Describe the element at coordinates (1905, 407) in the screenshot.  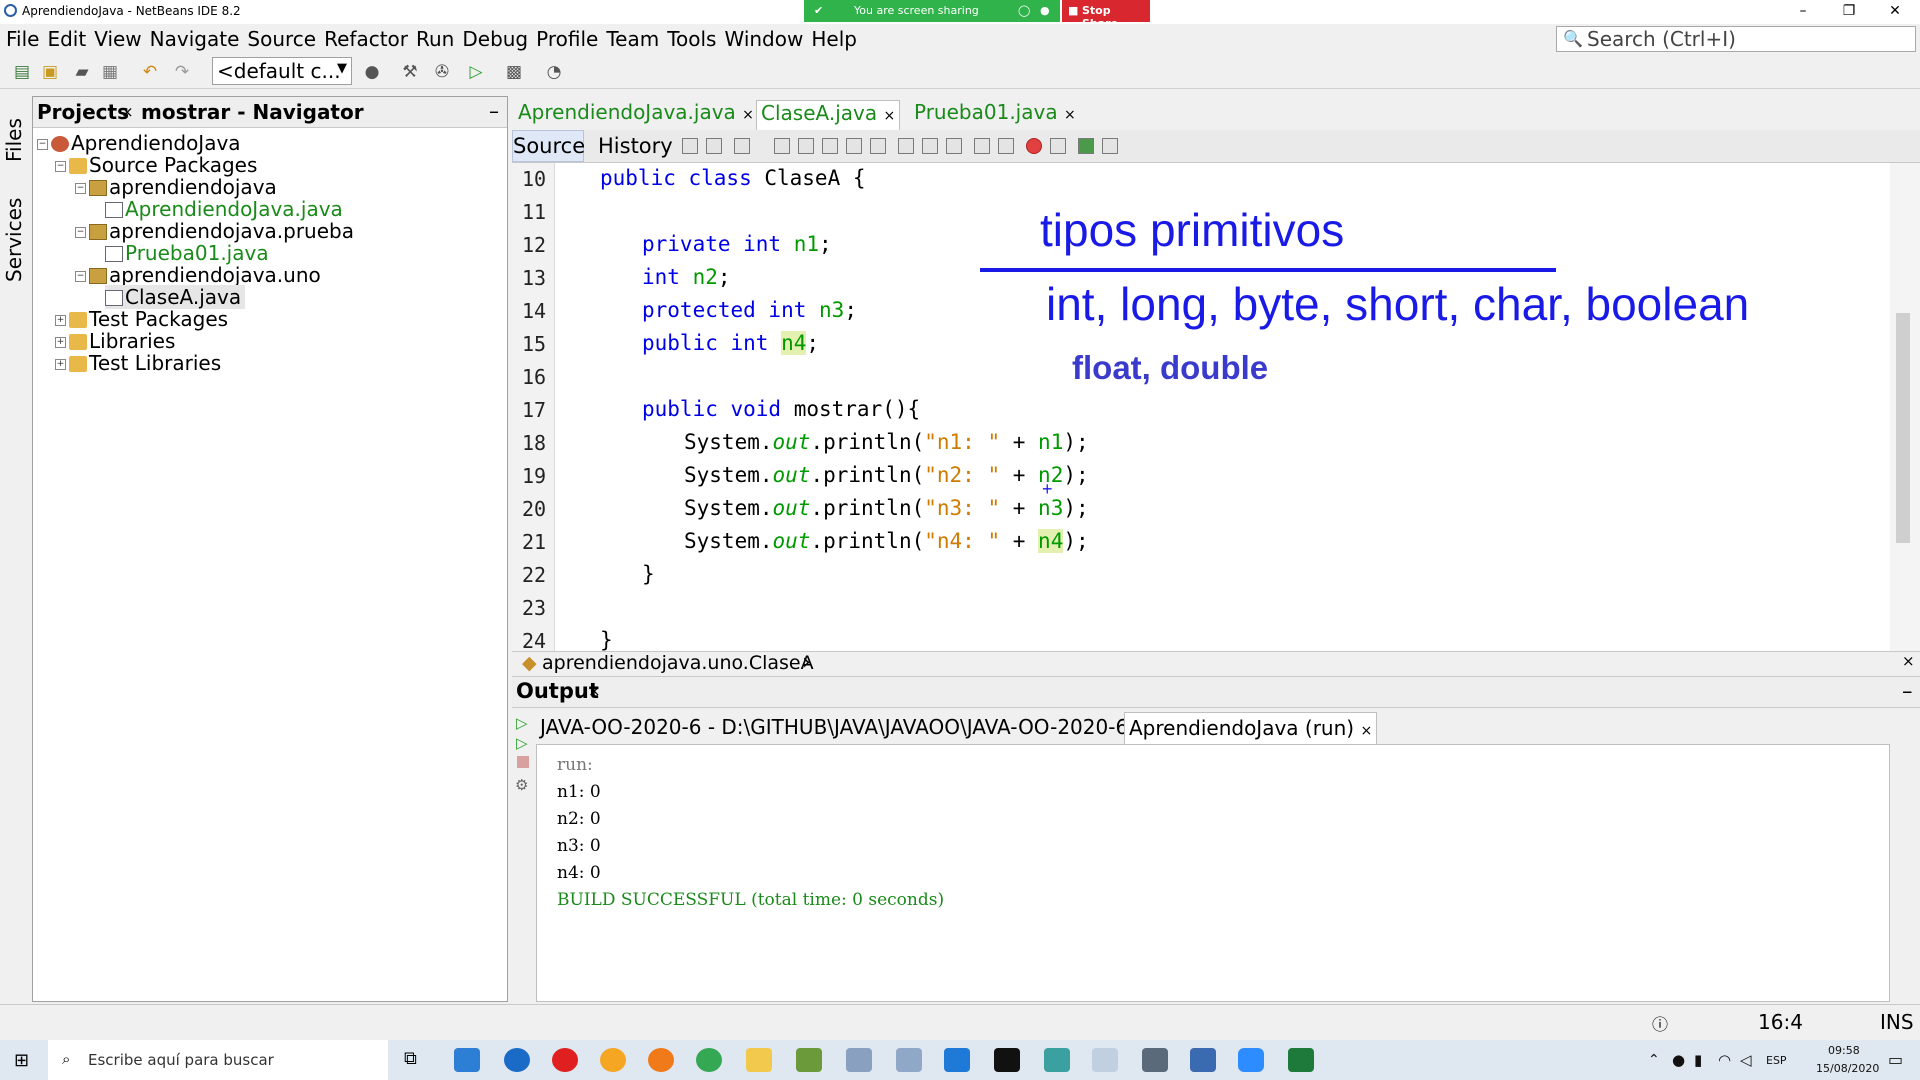
I see `editor-vertical-scrollbar` at that location.